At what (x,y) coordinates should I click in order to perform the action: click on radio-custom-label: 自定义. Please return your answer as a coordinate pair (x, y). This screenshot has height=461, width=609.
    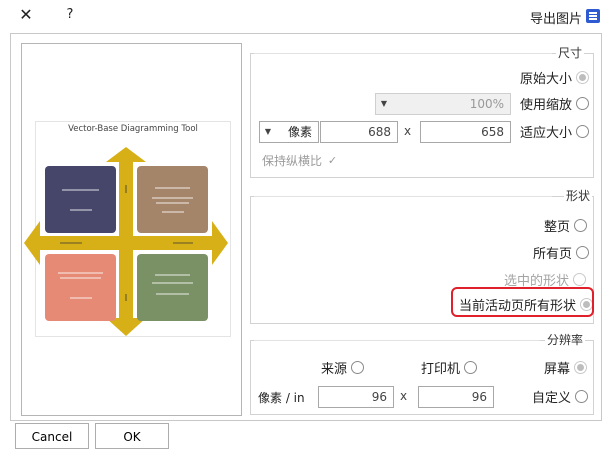
    Looking at the image, I should click on (552, 398).